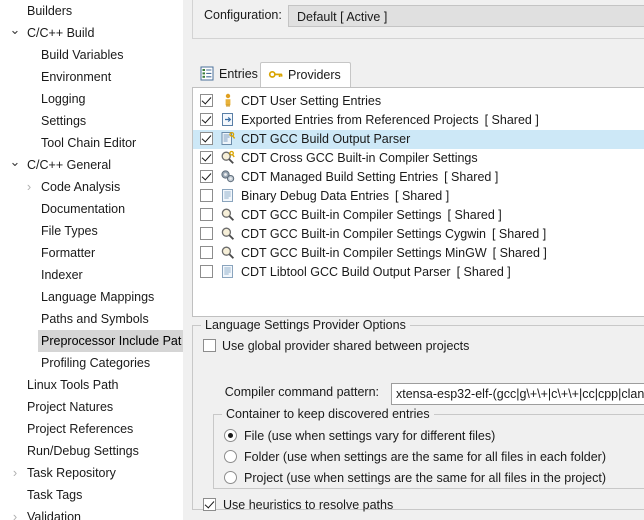  Describe the element at coordinates (228, 271) in the screenshot. I see `doc-icon` at that location.